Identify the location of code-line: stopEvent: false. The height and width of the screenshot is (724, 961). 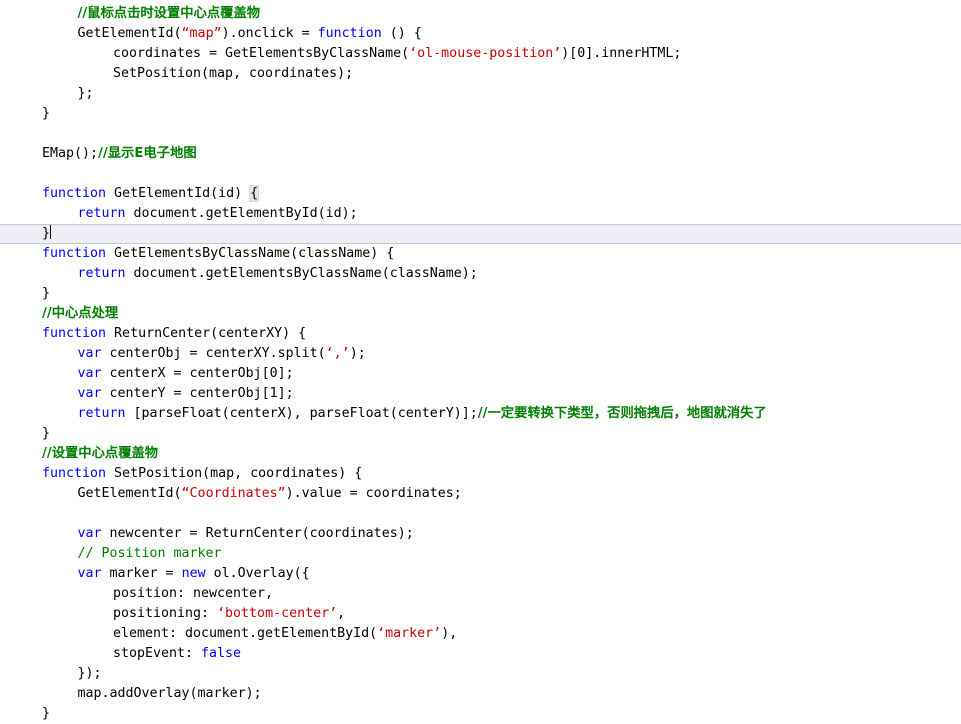
(480, 654).